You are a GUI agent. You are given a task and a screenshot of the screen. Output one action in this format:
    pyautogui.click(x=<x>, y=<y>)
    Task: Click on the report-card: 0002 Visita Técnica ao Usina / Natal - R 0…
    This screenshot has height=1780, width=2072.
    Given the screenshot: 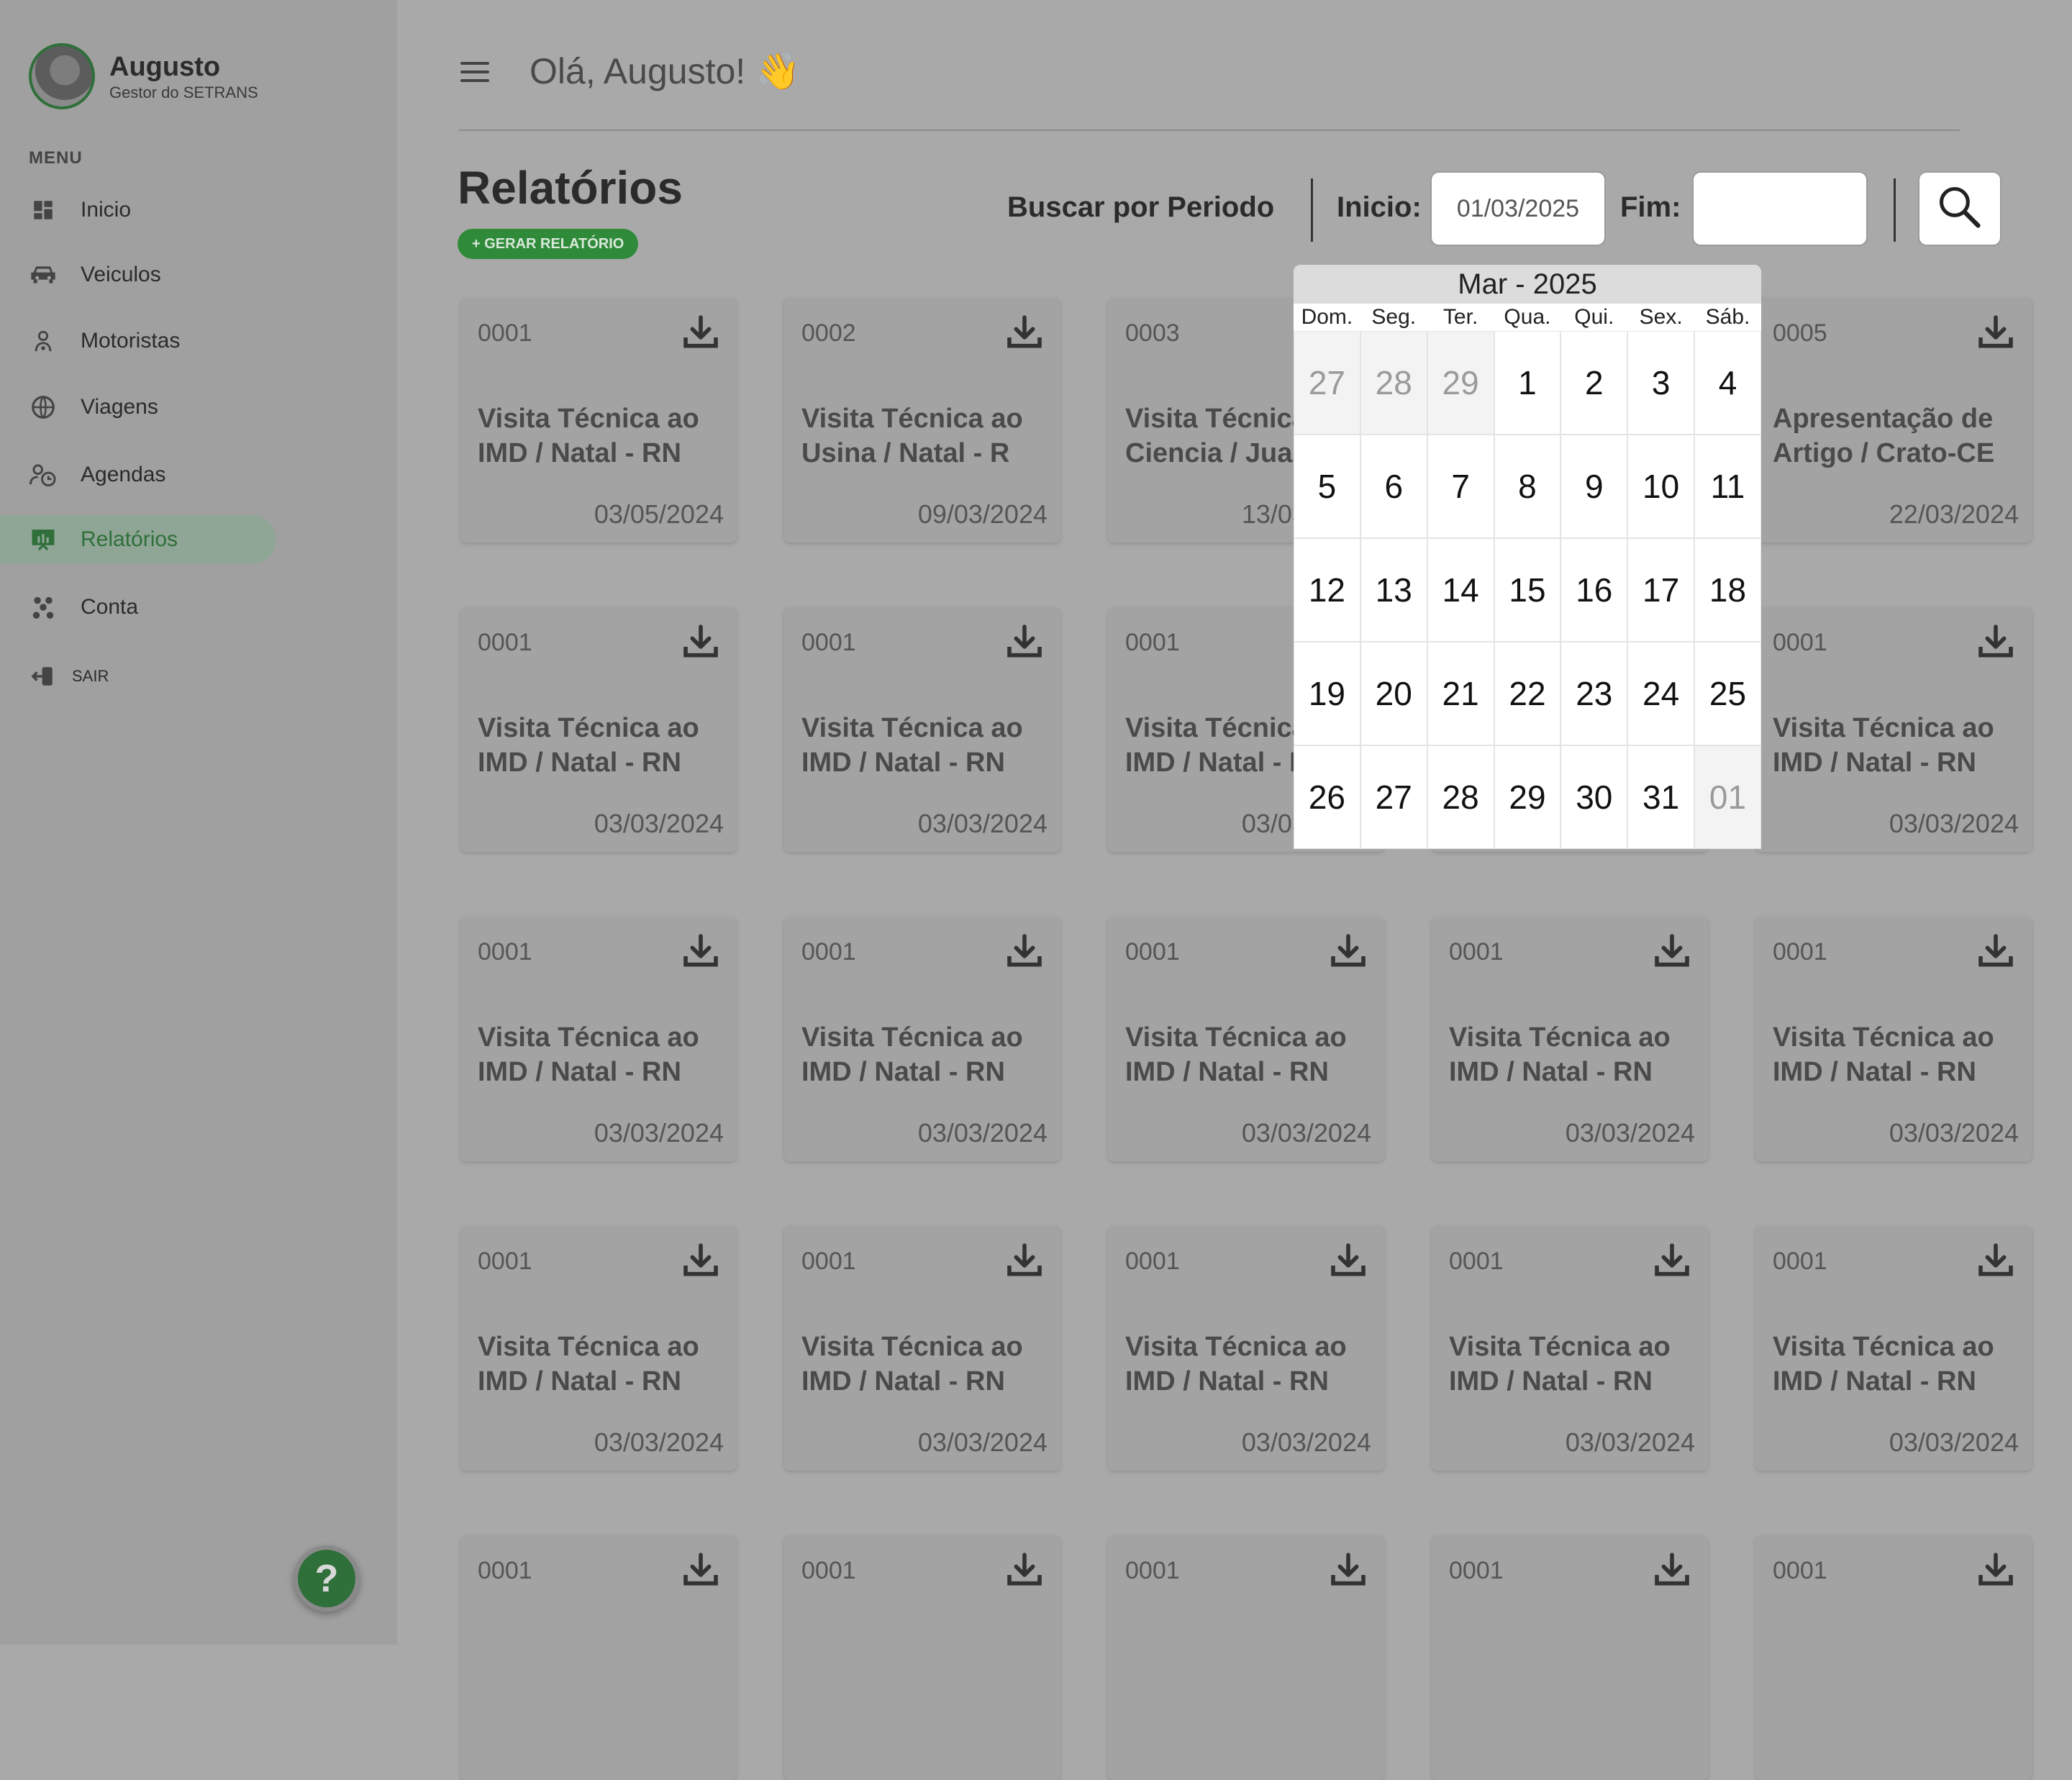 What is the action you would take?
    pyautogui.click(x=922, y=420)
    